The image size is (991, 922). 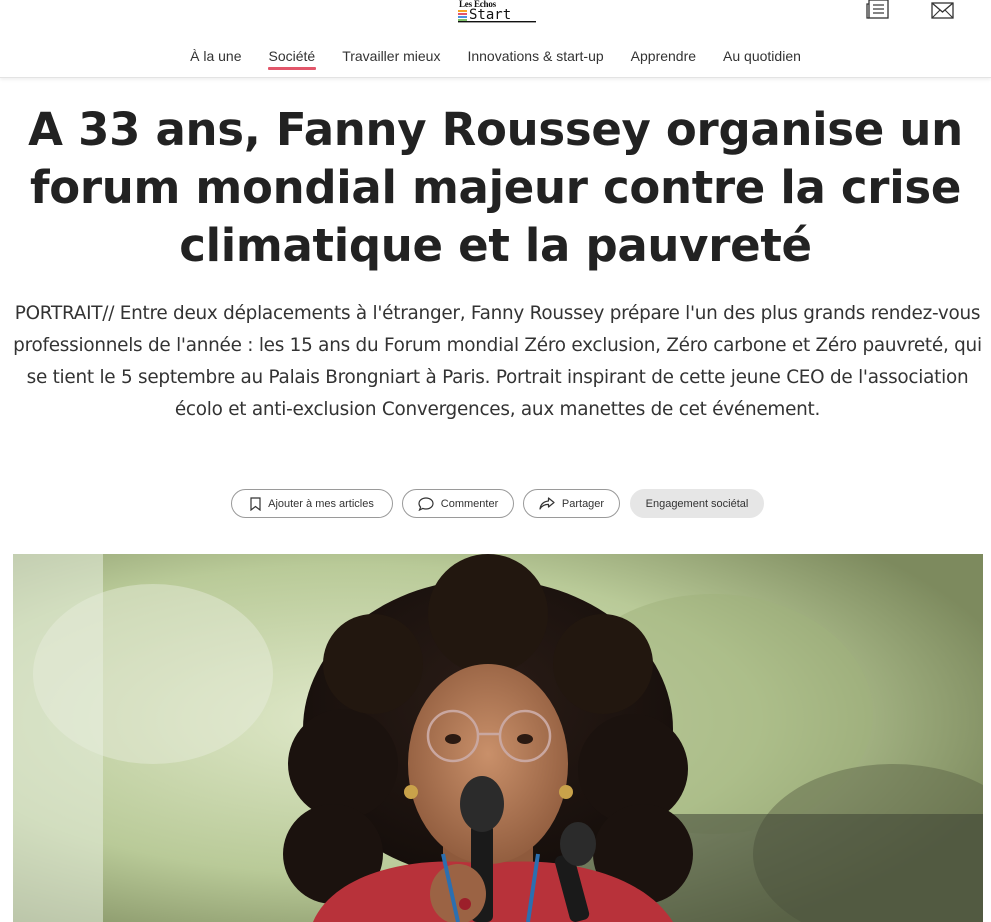 What do you see at coordinates (490, 15) in the screenshot?
I see `logo-wordmark: Start` at bounding box center [490, 15].